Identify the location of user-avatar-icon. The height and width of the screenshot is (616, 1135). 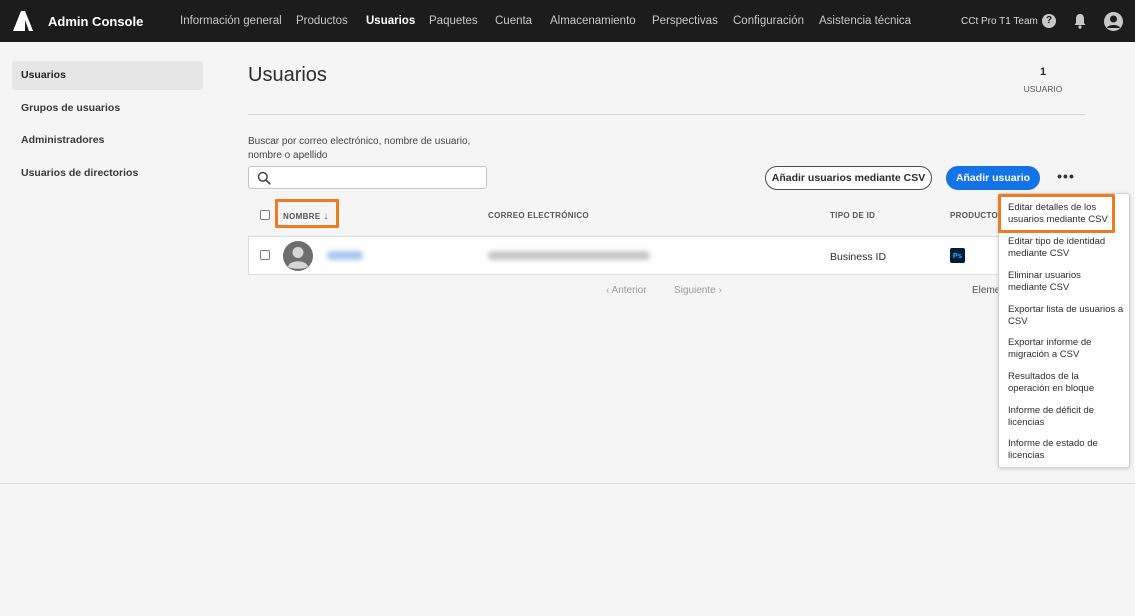
(298, 256).